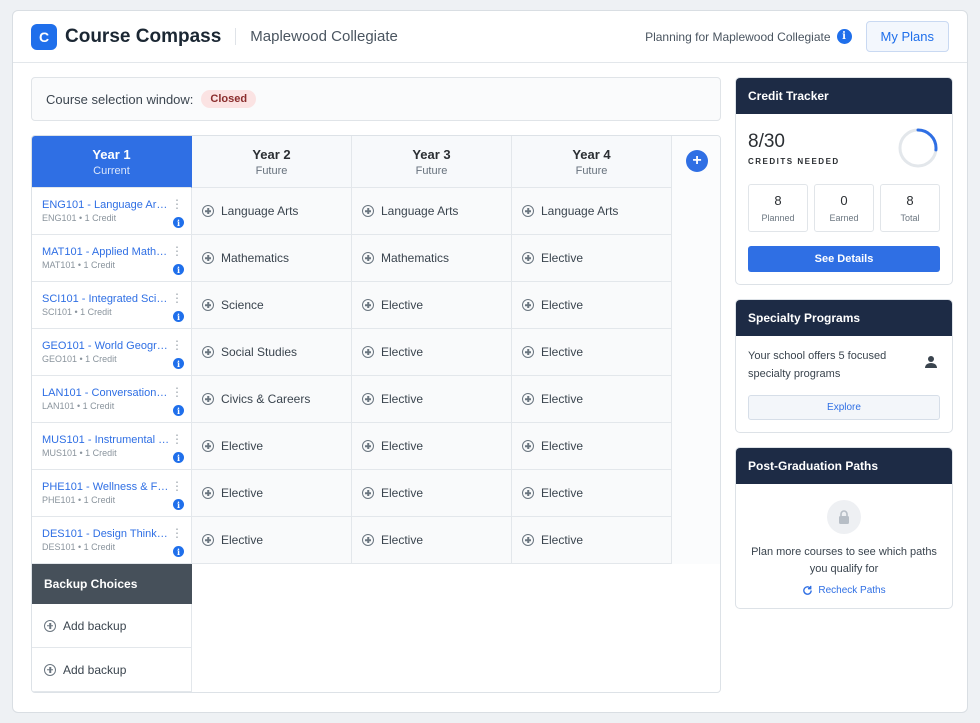 This screenshot has height=723, width=980. What do you see at coordinates (907, 36) in the screenshot?
I see `view-plans-button: My Plans` at bounding box center [907, 36].